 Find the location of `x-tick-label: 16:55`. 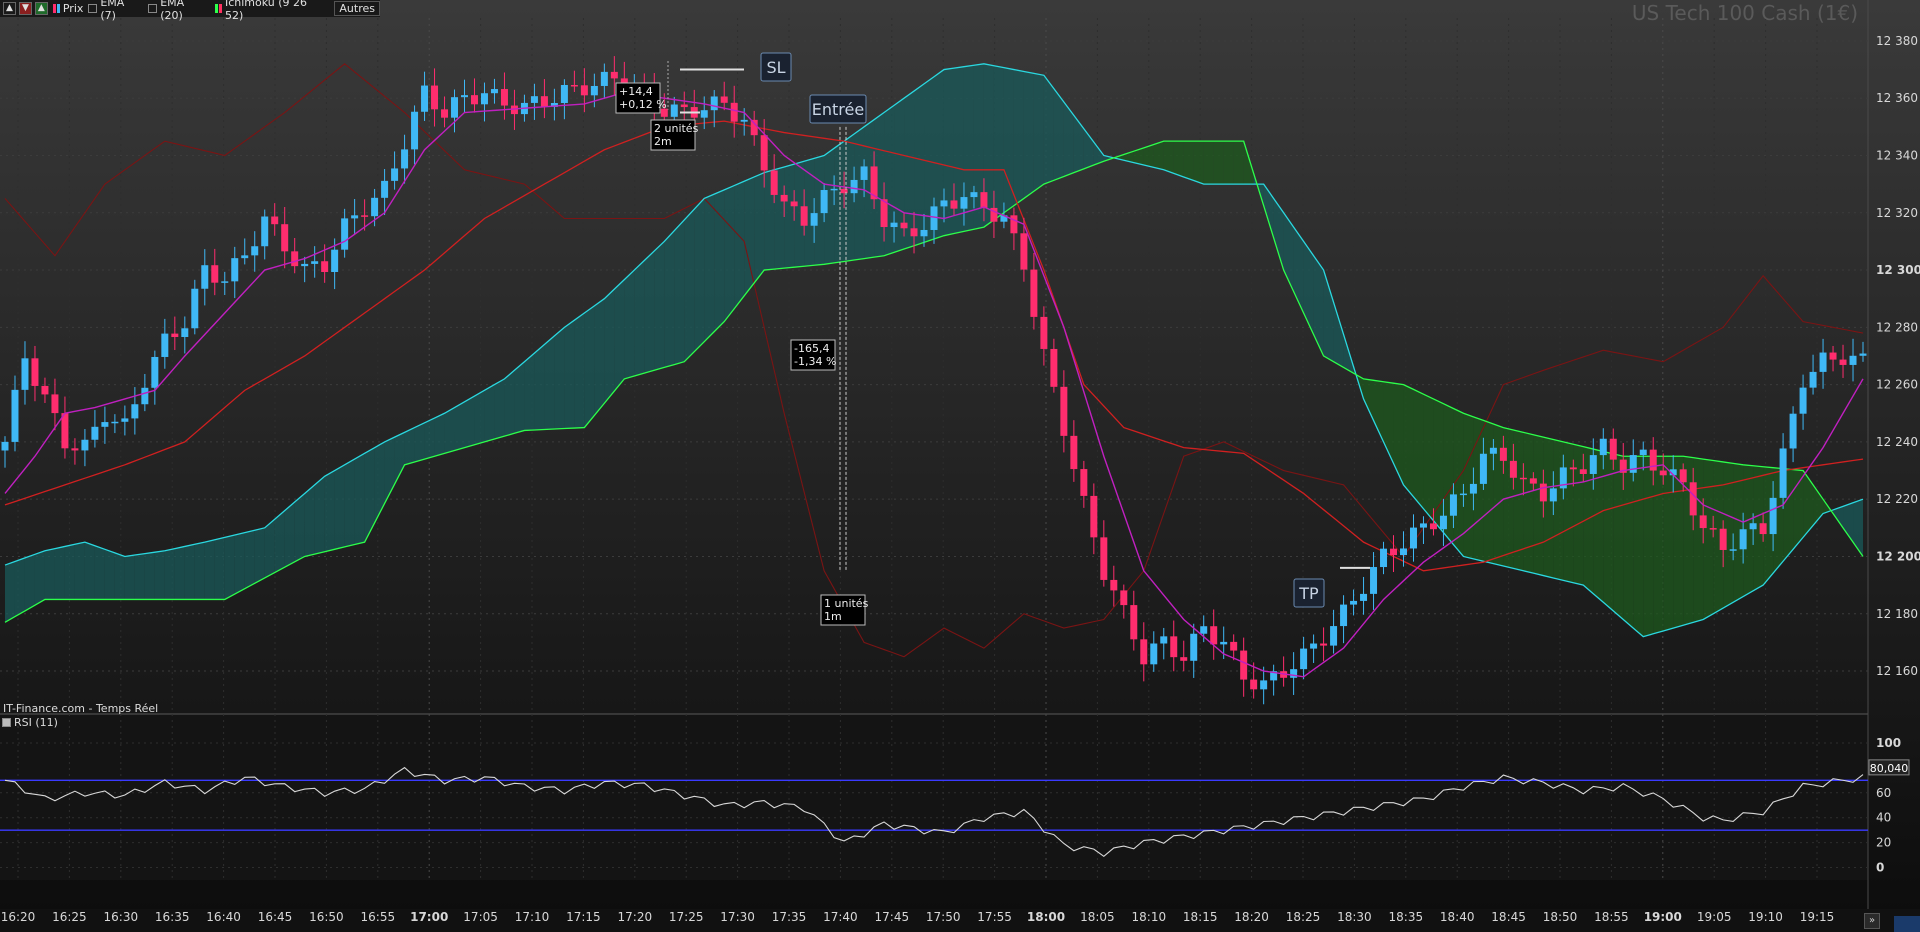

x-tick-label: 16:55 is located at coordinates (378, 917).